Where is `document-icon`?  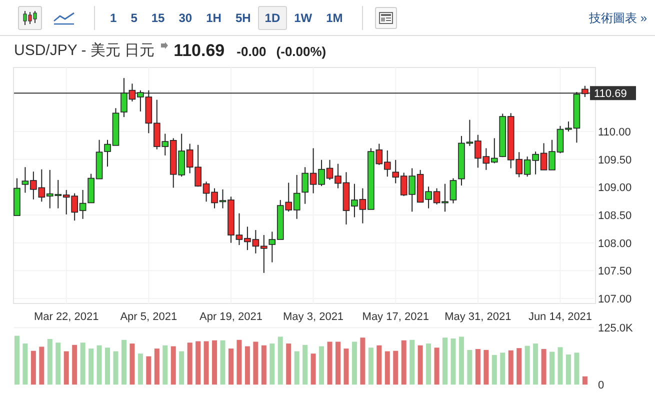
document-icon is located at coordinates (385, 18).